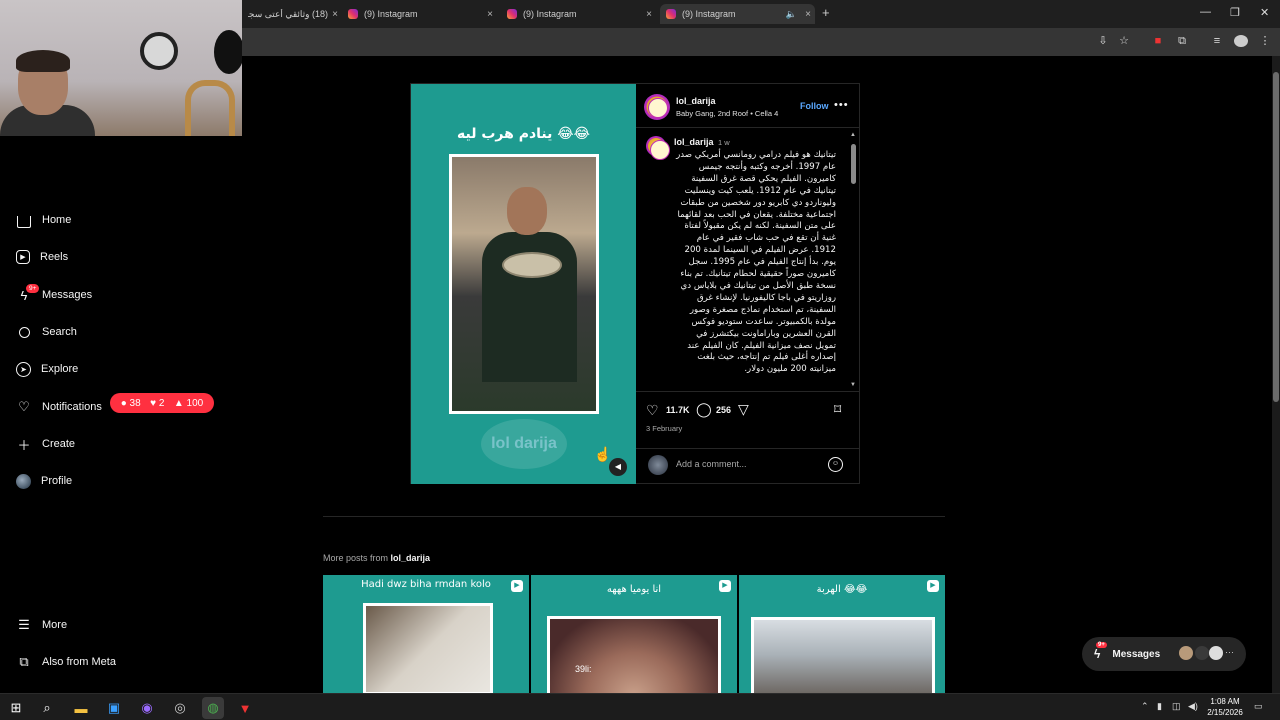 Image resolution: width=1280 pixels, height=720 pixels. Describe the element at coordinates (791, 14) in the screenshot. I see `tab-audio-icon: 🔈` at that location.